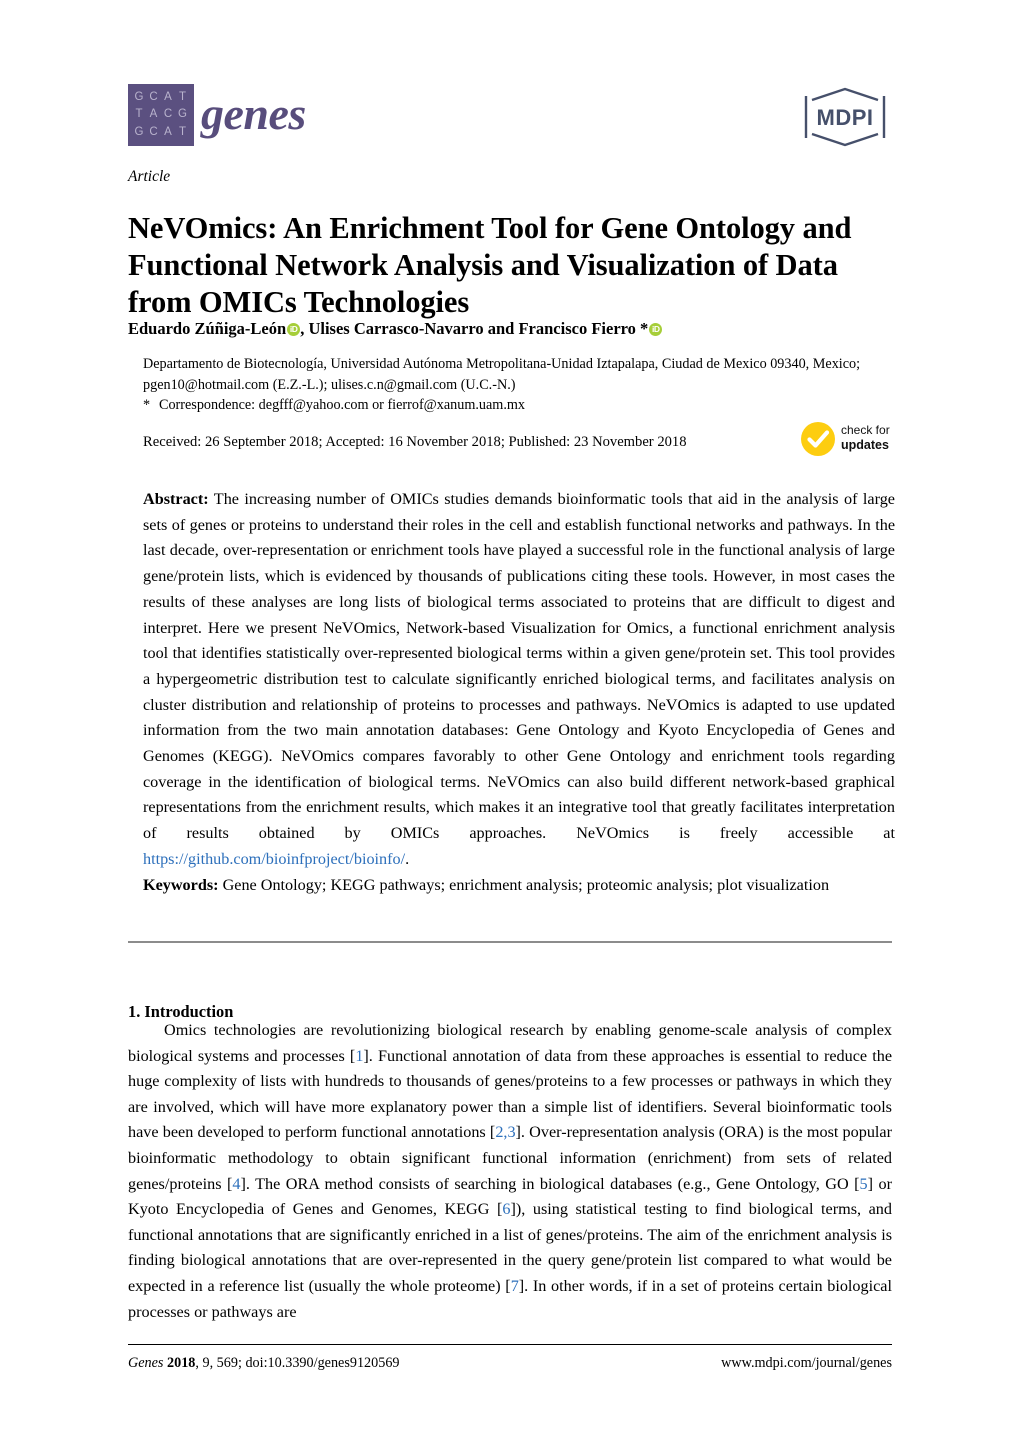  I want to click on footer-citation-rest: , 9, 569; doi:10.3390/genes9120569, so click(297, 1363).